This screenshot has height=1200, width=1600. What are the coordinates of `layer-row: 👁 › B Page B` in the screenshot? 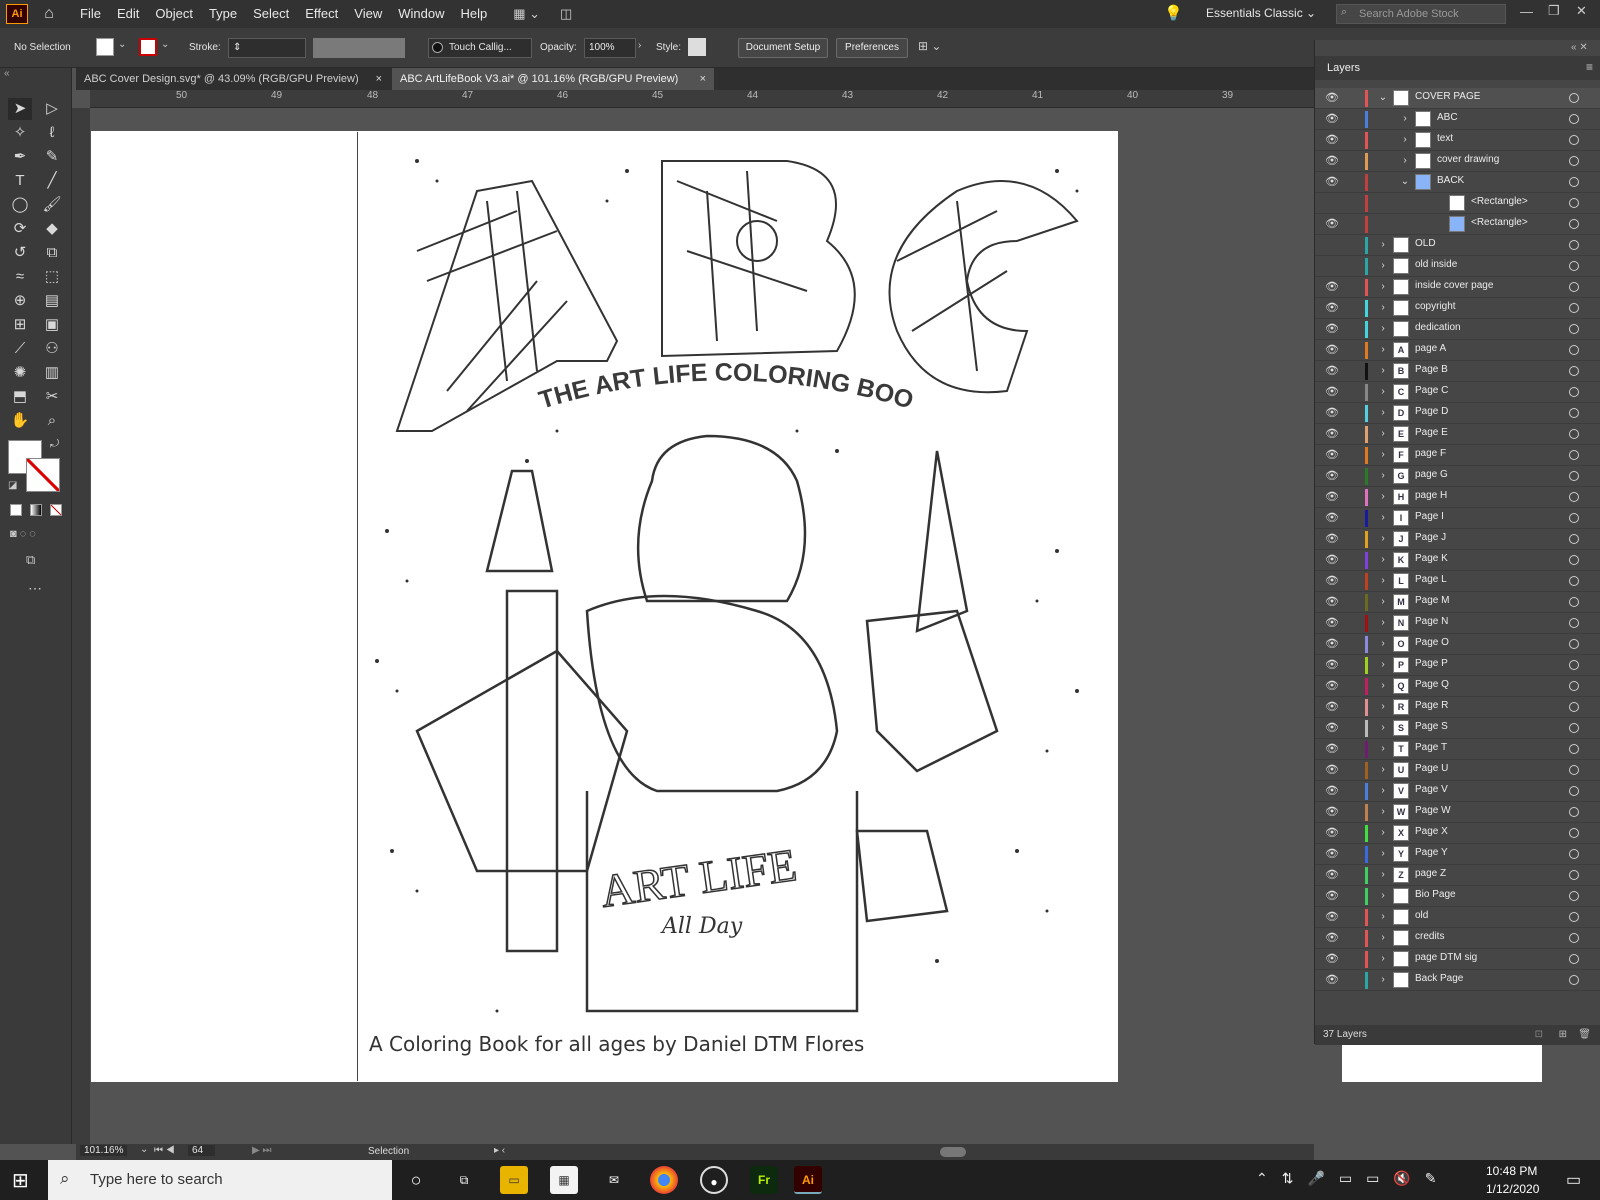 It's located at (1457, 371).